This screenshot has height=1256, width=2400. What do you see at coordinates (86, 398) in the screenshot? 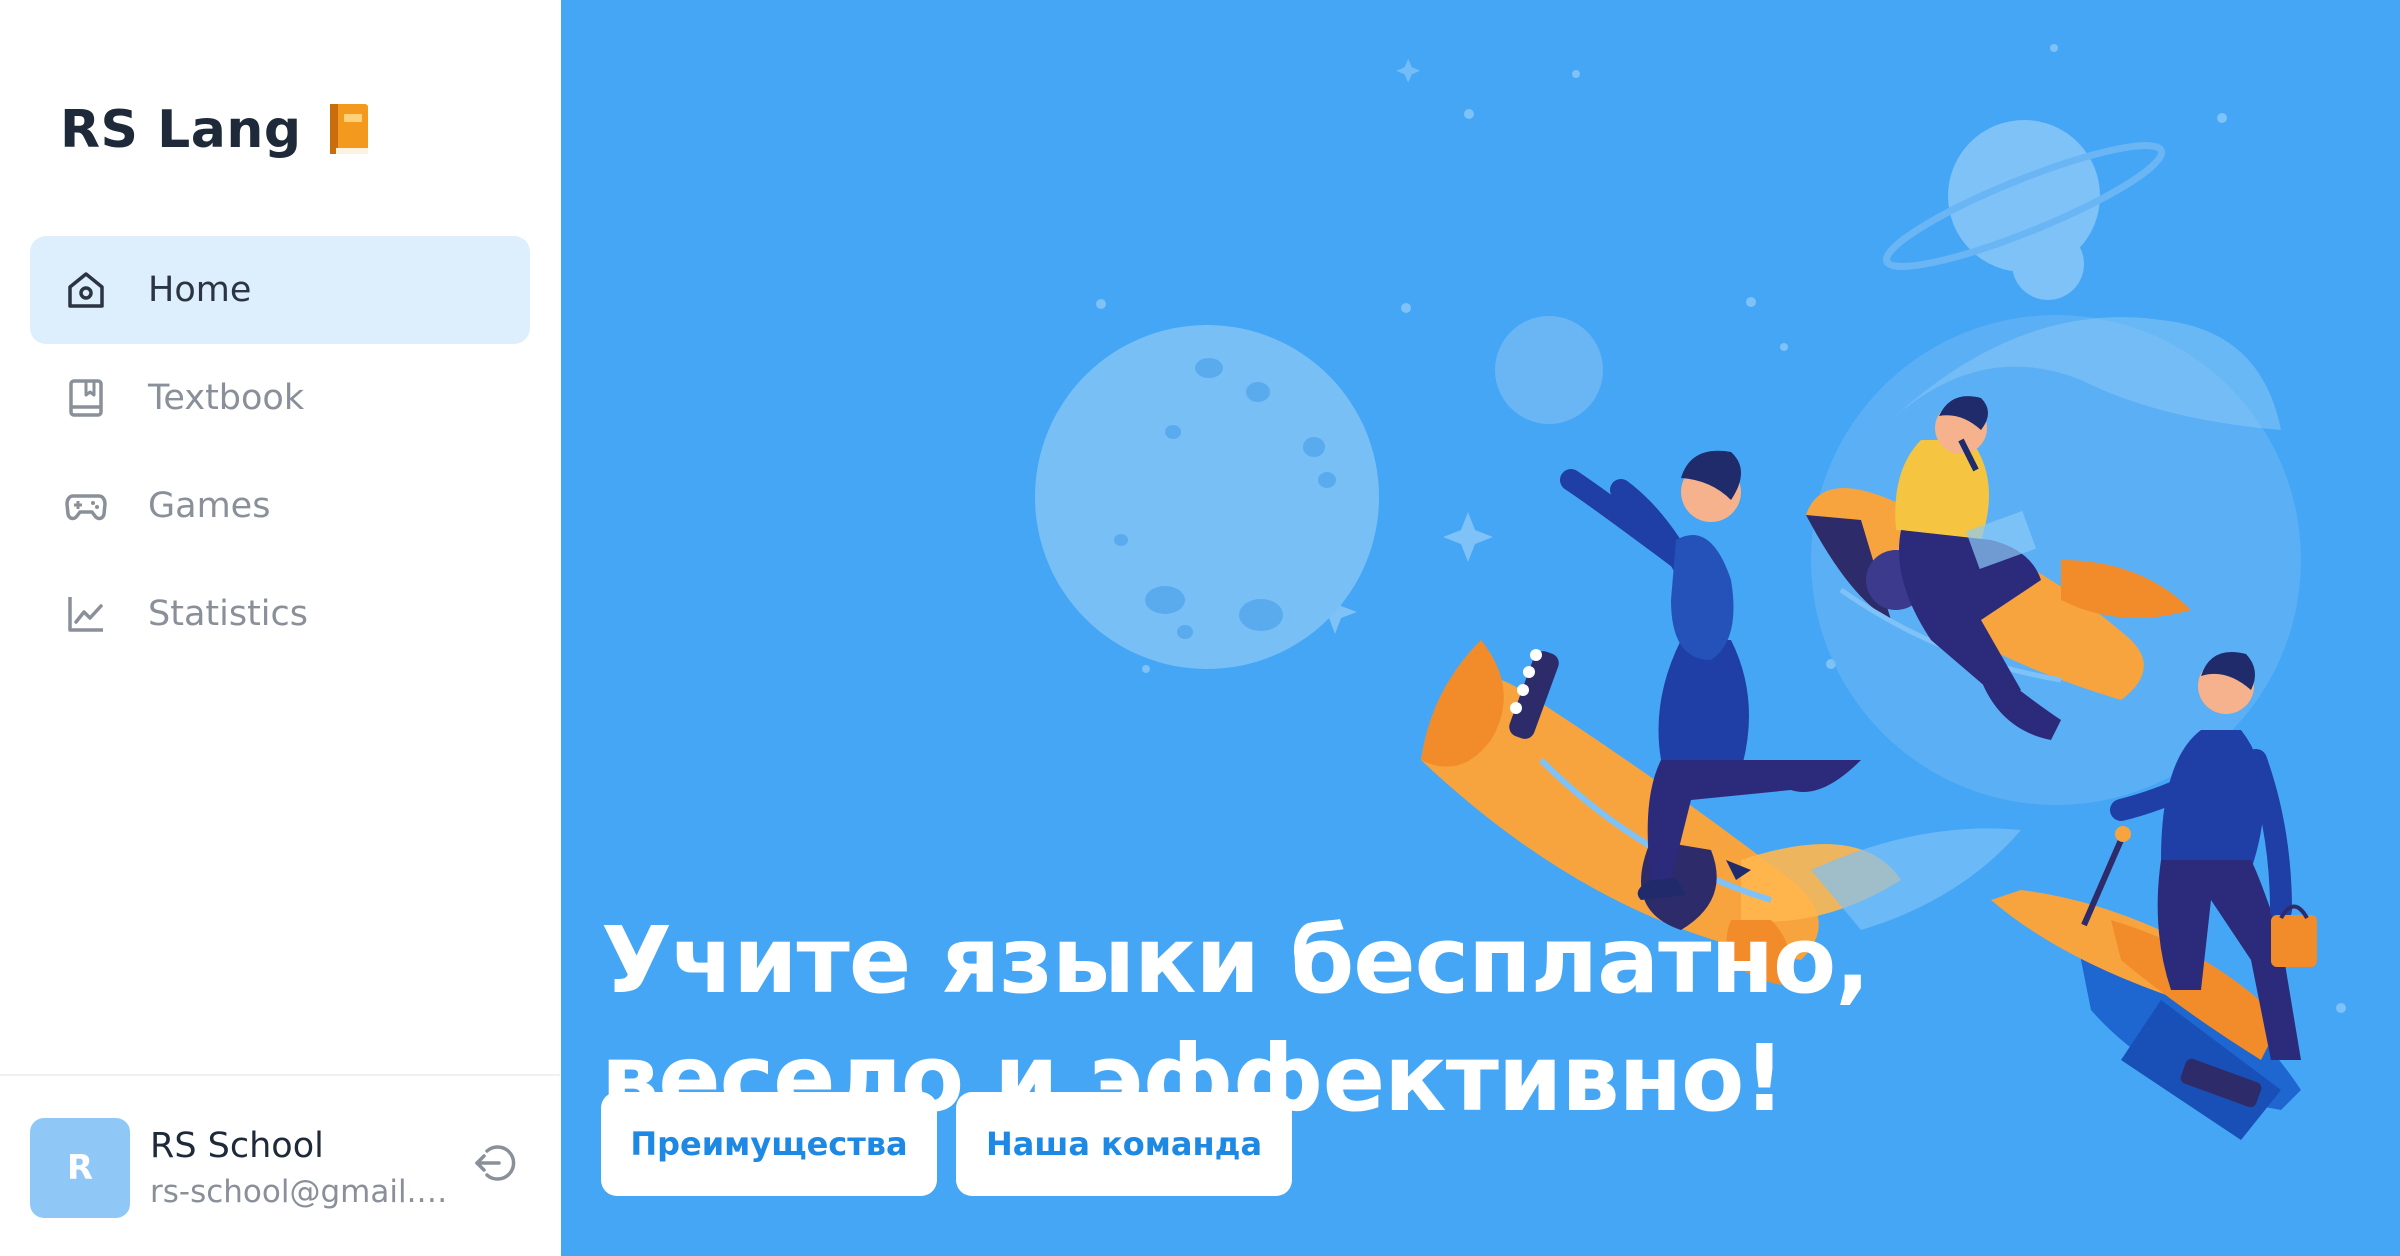
I see `book-icon` at bounding box center [86, 398].